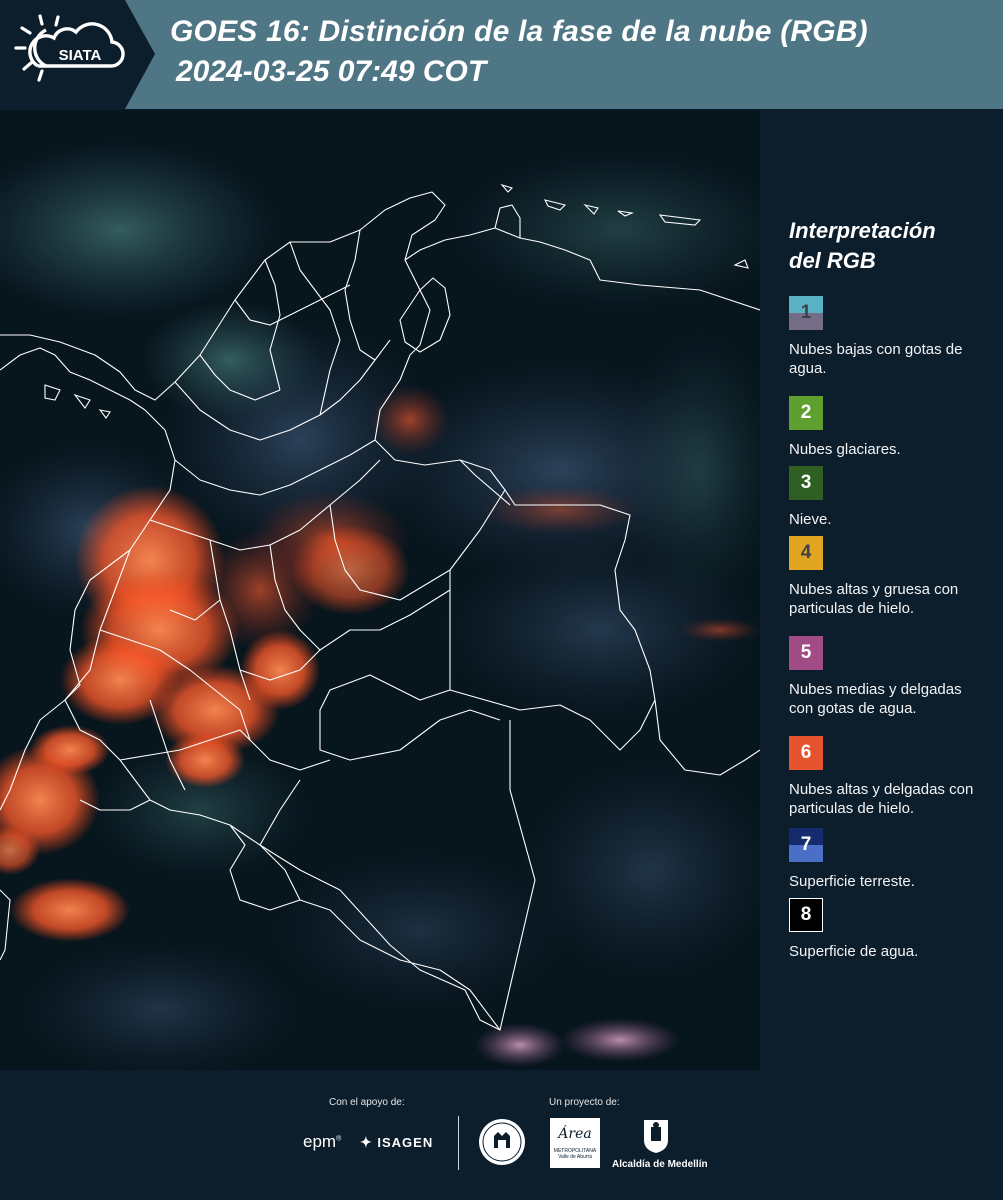 The image size is (1003, 1200). Describe the element at coordinates (806, 413) in the screenshot. I see `legend-swatch-2: 2` at that location.